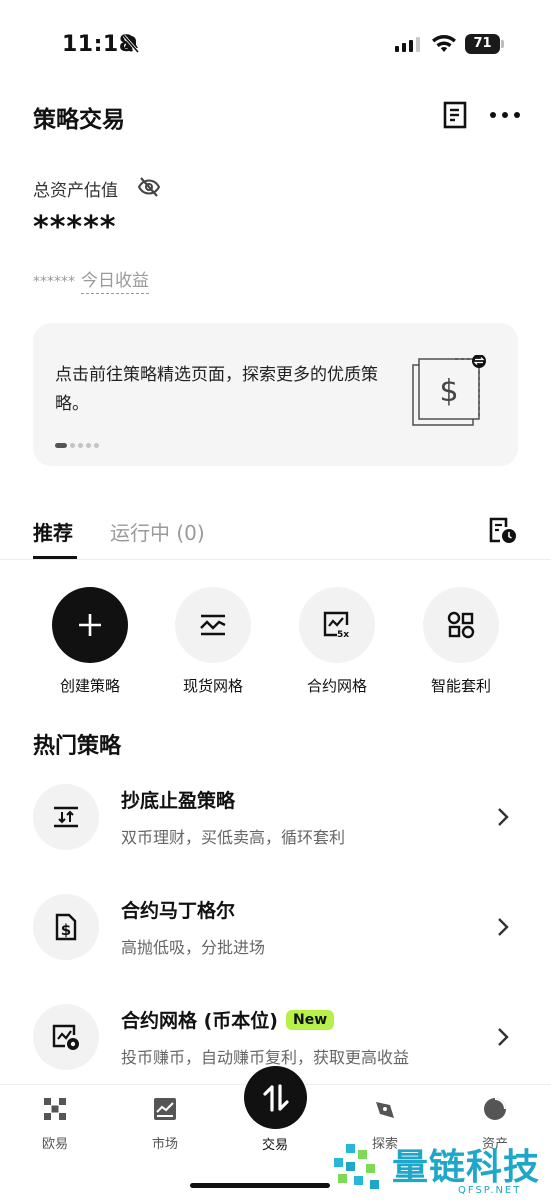  Describe the element at coordinates (455, 115) in the screenshot. I see `document-icon` at that location.